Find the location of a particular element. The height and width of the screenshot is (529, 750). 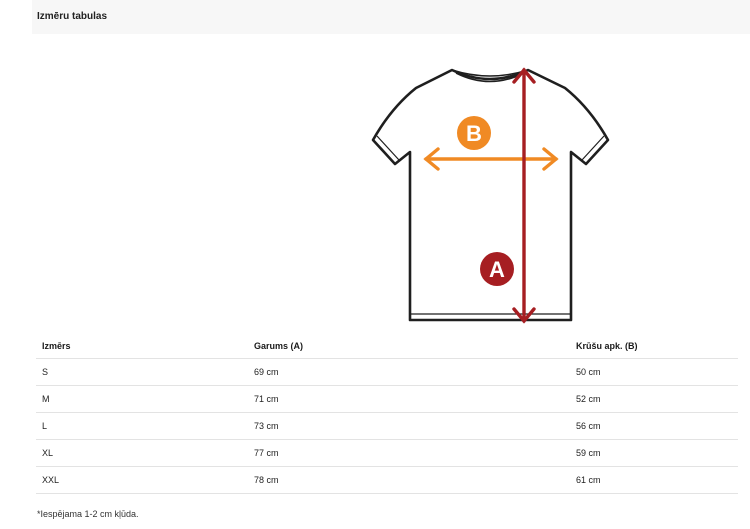

label-a: A is located at coordinates (497, 269).